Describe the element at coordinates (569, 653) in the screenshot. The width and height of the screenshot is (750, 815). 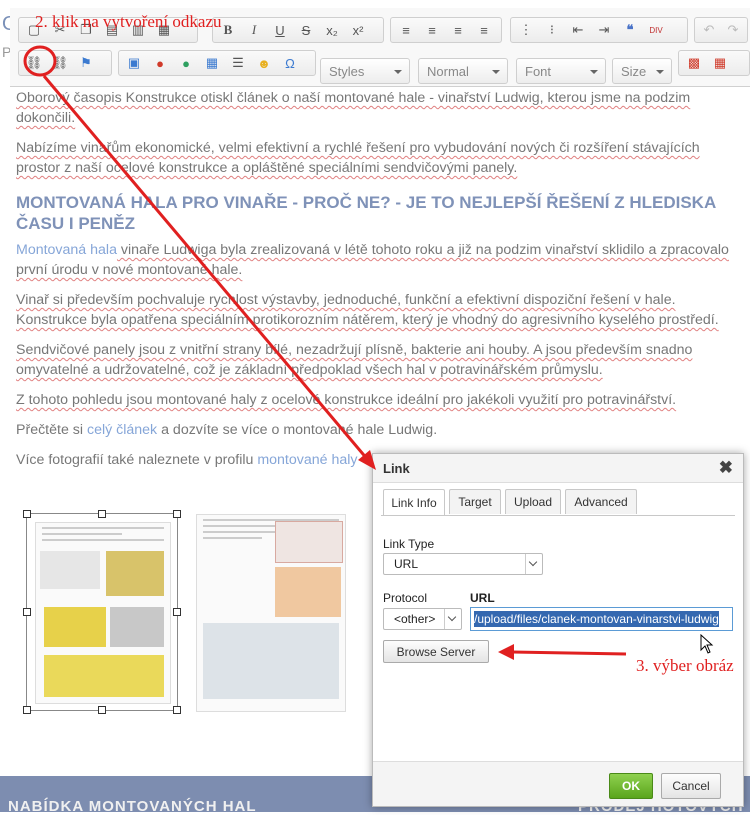
I see `annotation-arrow` at that location.